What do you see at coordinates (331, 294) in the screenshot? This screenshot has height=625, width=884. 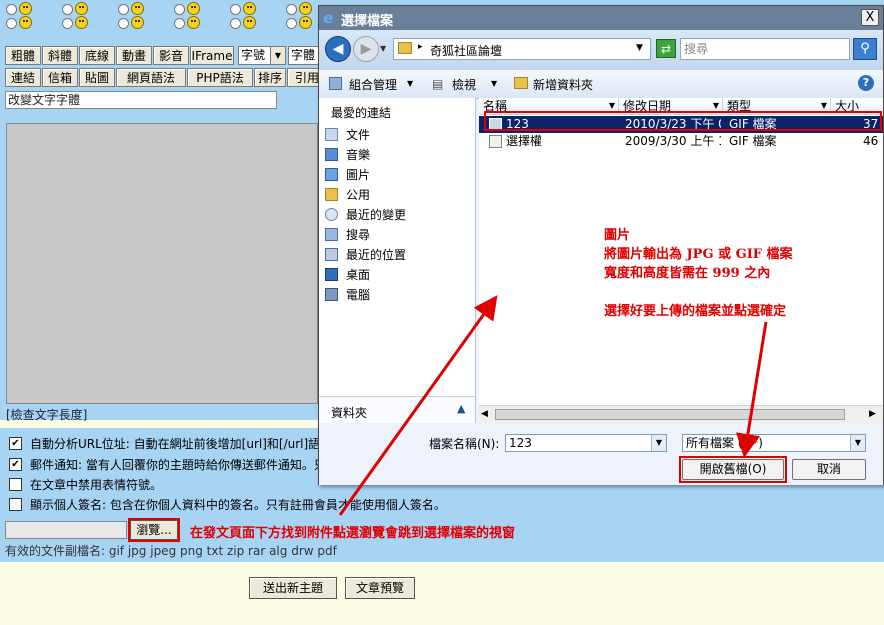 I see `computer-icon` at bounding box center [331, 294].